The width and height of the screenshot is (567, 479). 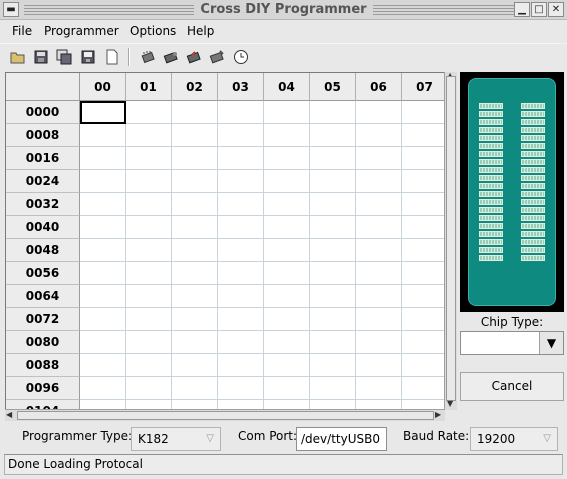 I want to click on open-folder-icon, so click(x=18, y=57).